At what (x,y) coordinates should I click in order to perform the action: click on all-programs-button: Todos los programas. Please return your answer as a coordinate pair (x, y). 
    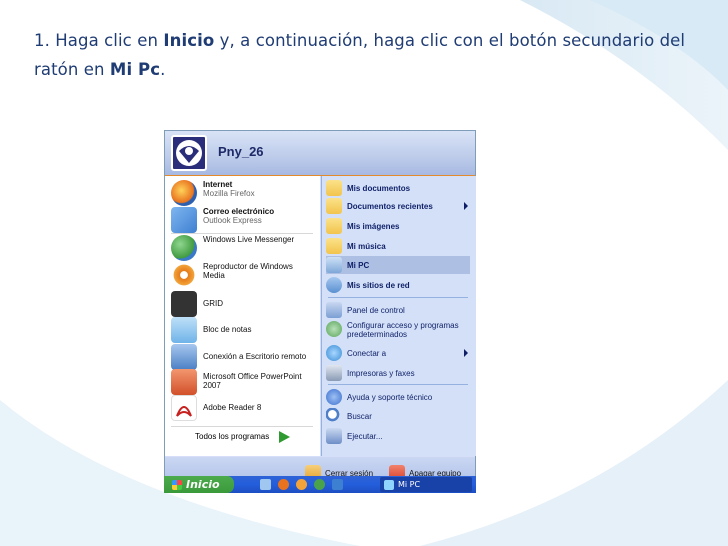
    Looking at the image, I should click on (243, 437).